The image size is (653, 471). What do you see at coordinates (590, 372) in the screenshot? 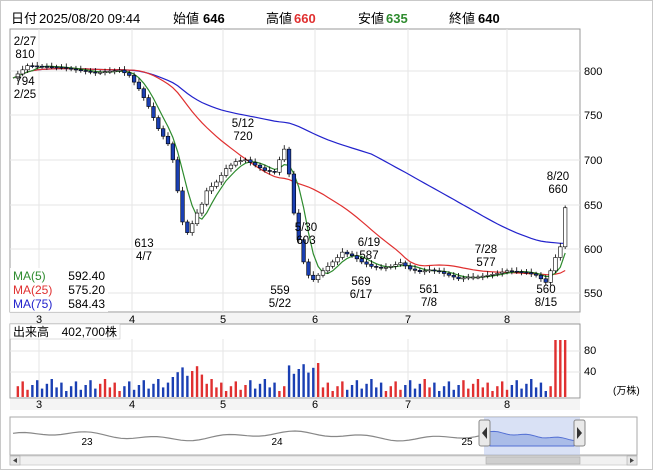
I see `volume-tick-40: 40` at bounding box center [590, 372].